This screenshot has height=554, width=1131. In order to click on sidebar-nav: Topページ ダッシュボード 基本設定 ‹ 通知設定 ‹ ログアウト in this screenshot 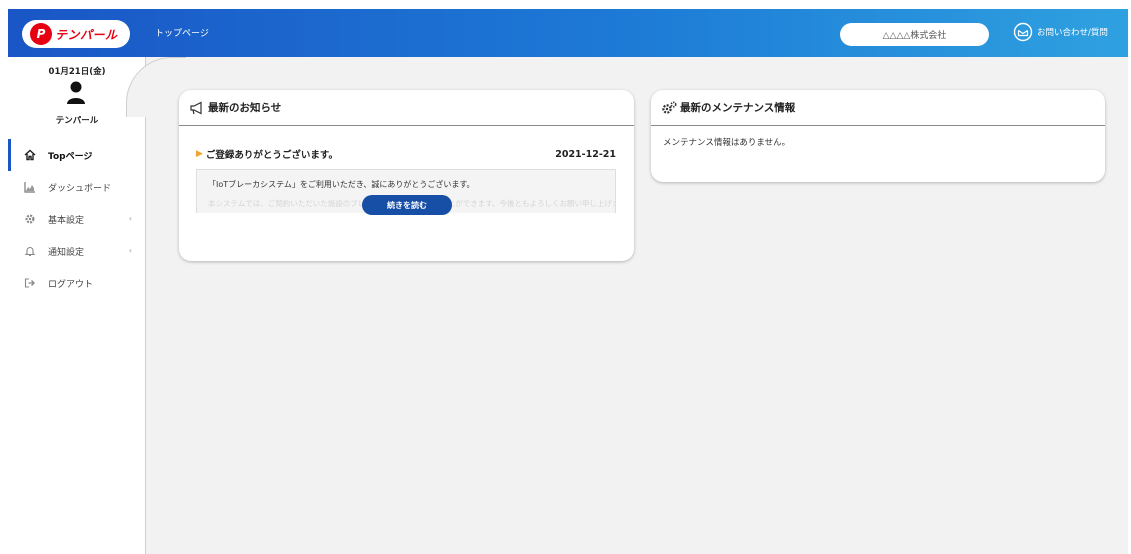, I will do `click(77, 219)`.